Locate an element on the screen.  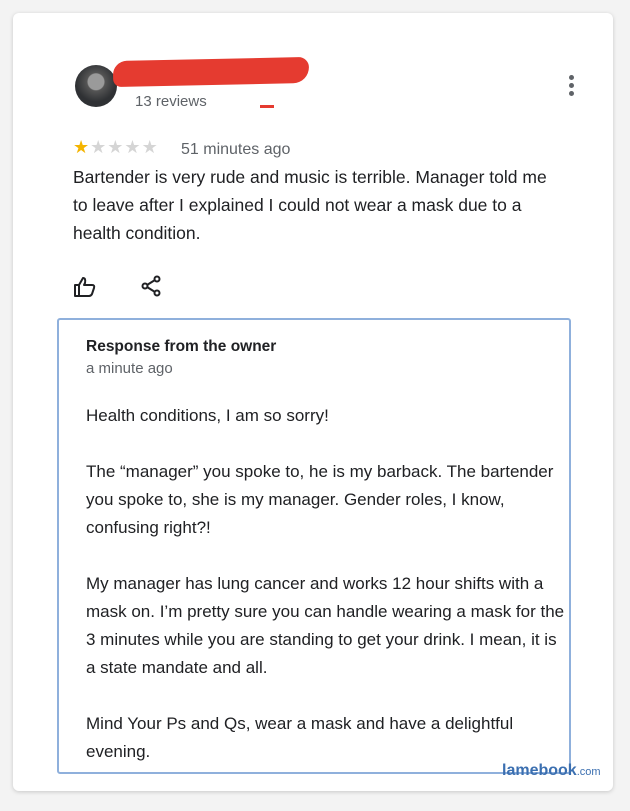
redaction-mark is located at coordinates (267, 106).